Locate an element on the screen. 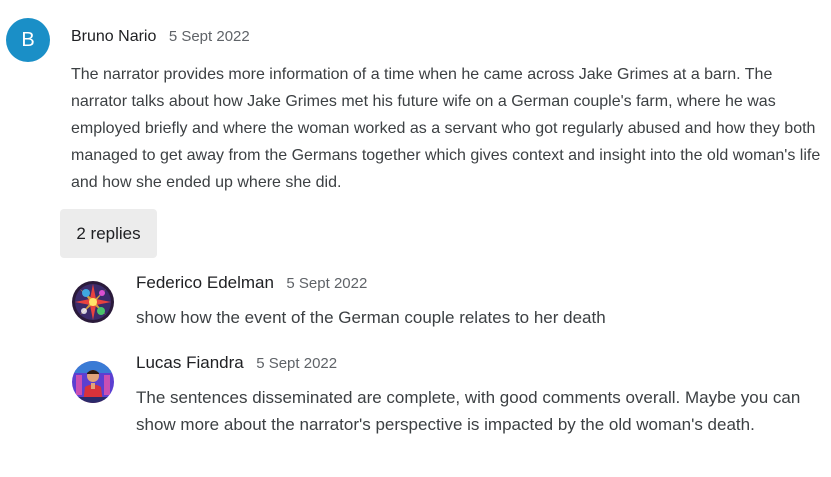  reply-avatar-federico is located at coordinates (93, 302).